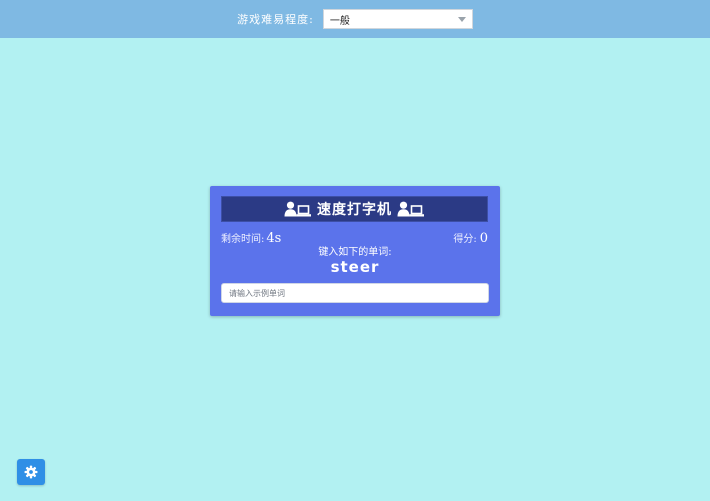  I want to click on typing-game-card: 速度打字机 剩余时间: 4s 得分: 0 键入如下的单词: steer, so click(355, 251).